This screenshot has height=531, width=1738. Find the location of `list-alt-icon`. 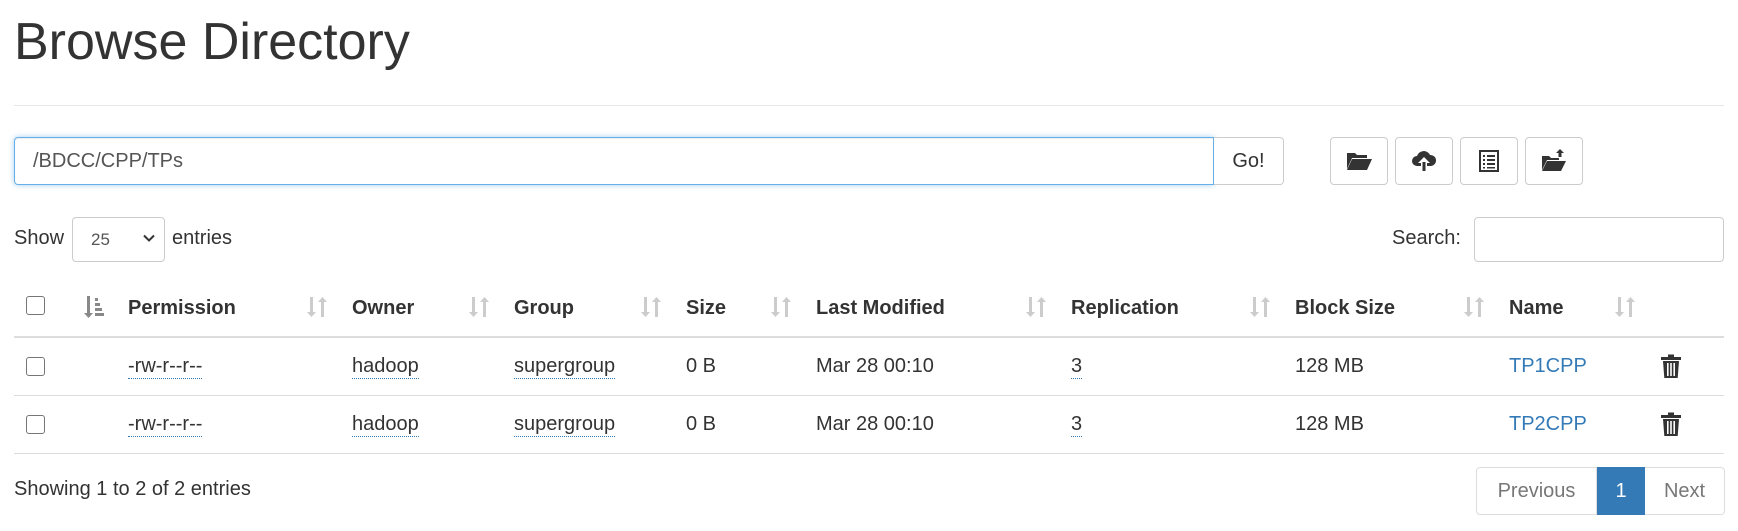

list-alt-icon is located at coordinates (1489, 161).